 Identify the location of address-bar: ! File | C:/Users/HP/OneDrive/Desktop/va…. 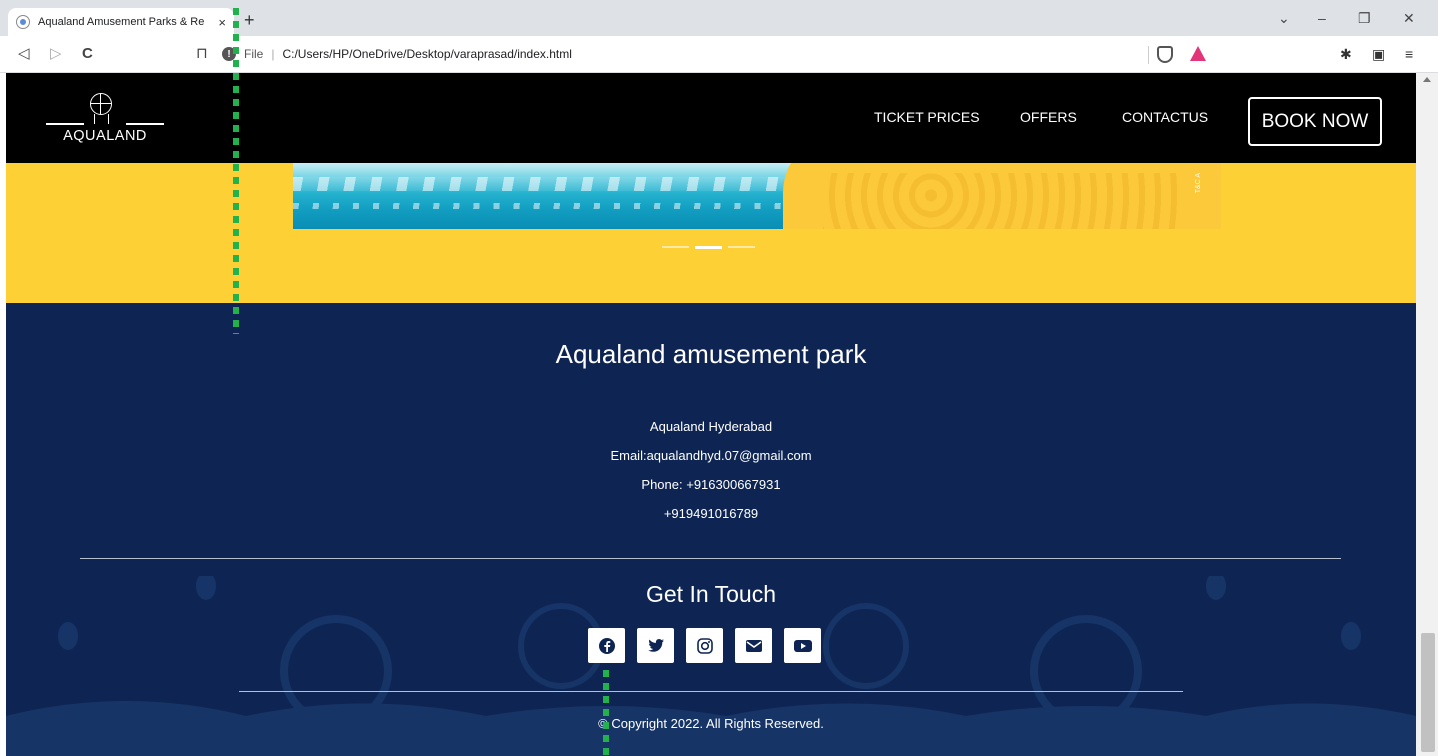
(719, 54).